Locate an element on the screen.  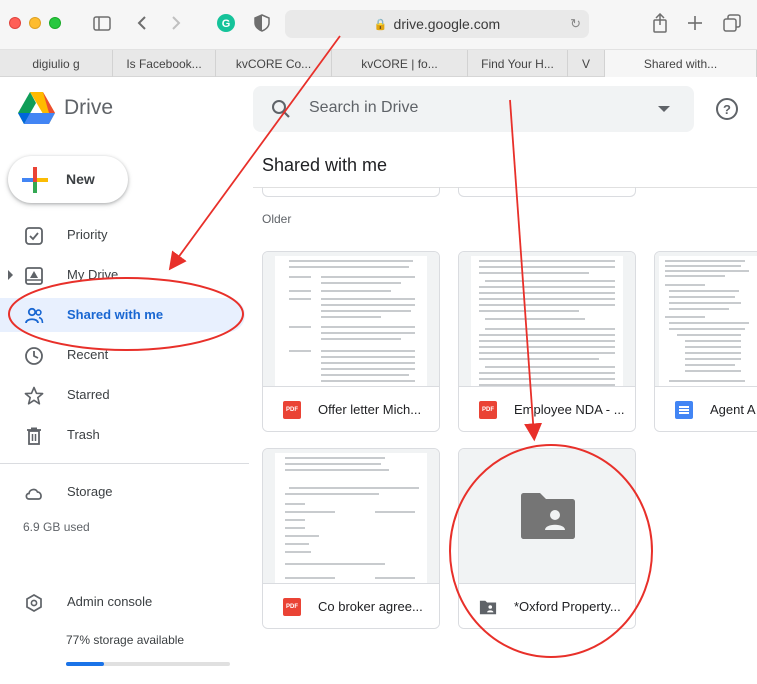
sidebar-item-storage: Storage is located at coordinates (122, 492).